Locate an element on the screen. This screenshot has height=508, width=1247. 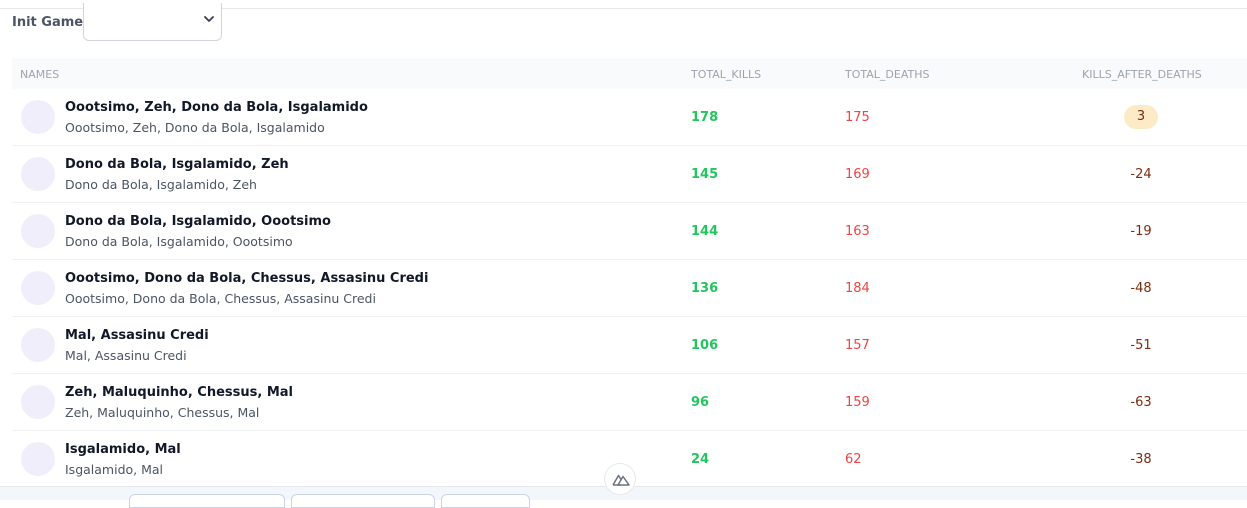
init-game-filter: Init Game is located at coordinates (117, 22).